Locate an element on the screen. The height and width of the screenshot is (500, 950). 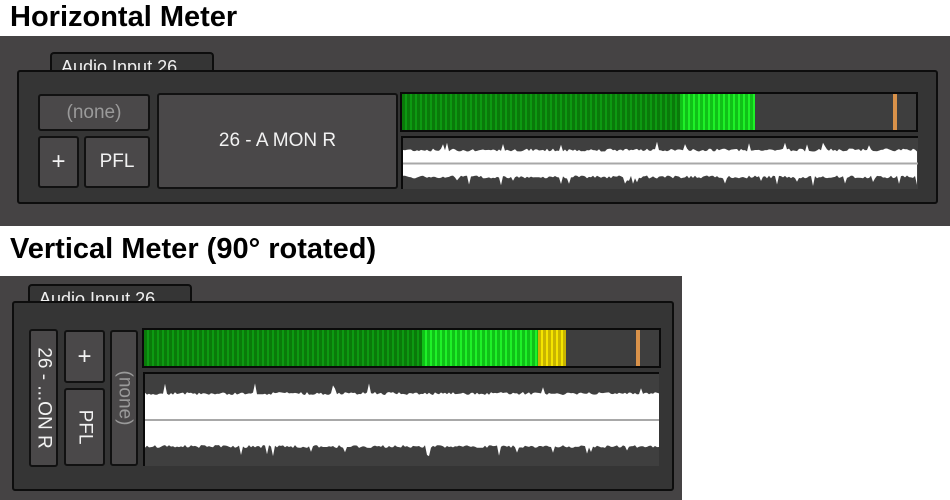
vertical-meter-heading: Vertical Meter (90° rotated) is located at coordinates (193, 249).